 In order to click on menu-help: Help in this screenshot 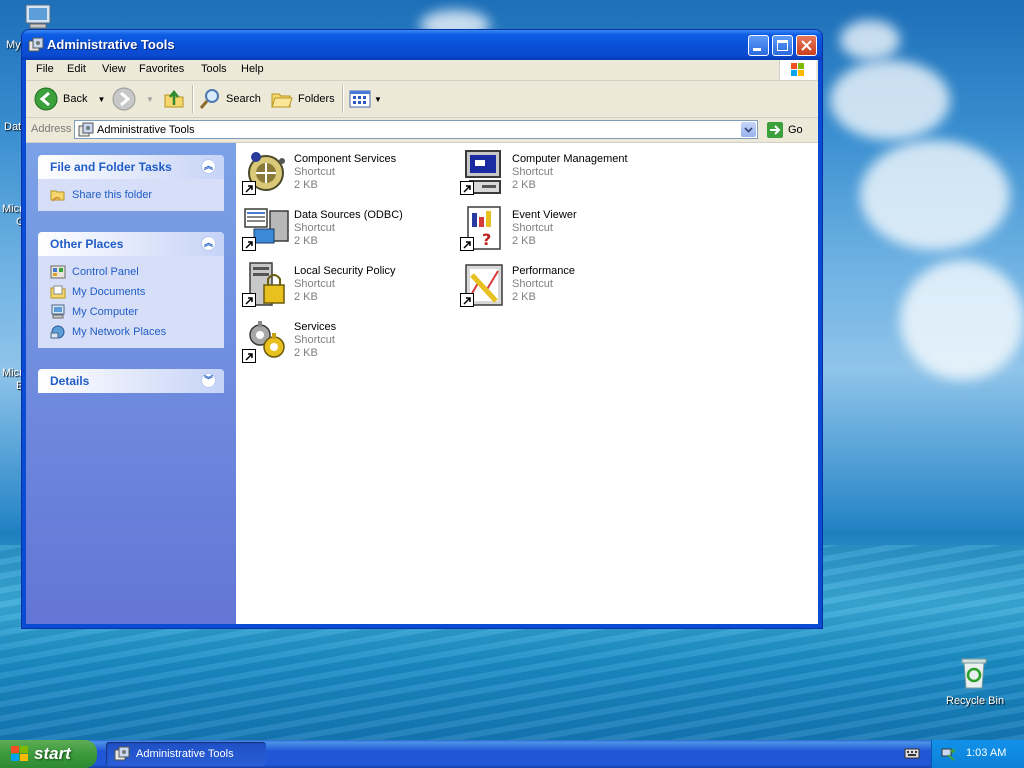, I will do `click(252, 69)`.